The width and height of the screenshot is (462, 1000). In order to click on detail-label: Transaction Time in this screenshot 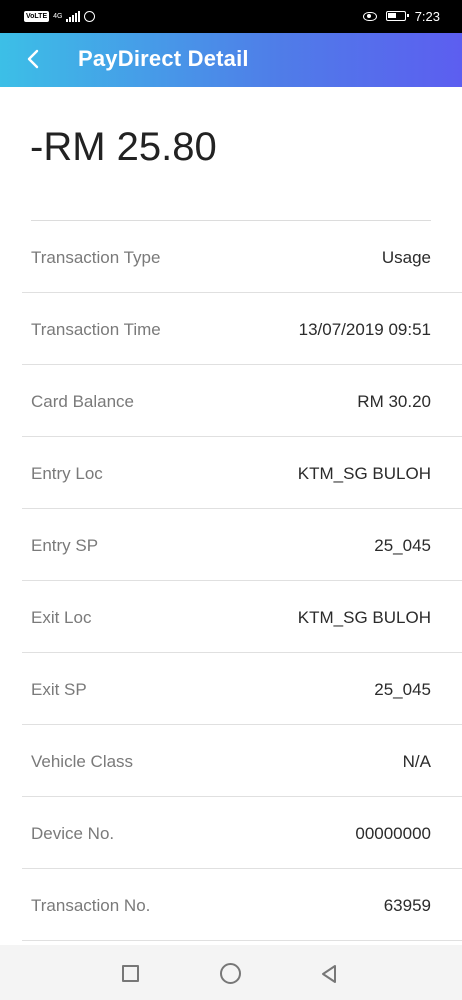, I will do `click(96, 329)`.